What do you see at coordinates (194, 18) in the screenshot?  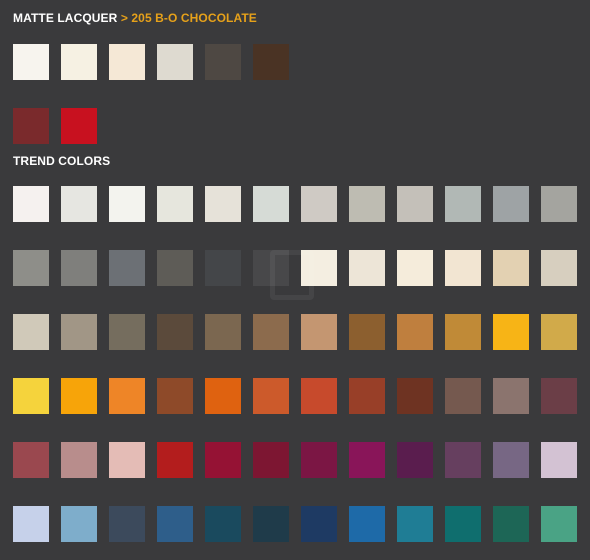 I see `breadcrumb-current: 205 B-O CHOCOLATE` at bounding box center [194, 18].